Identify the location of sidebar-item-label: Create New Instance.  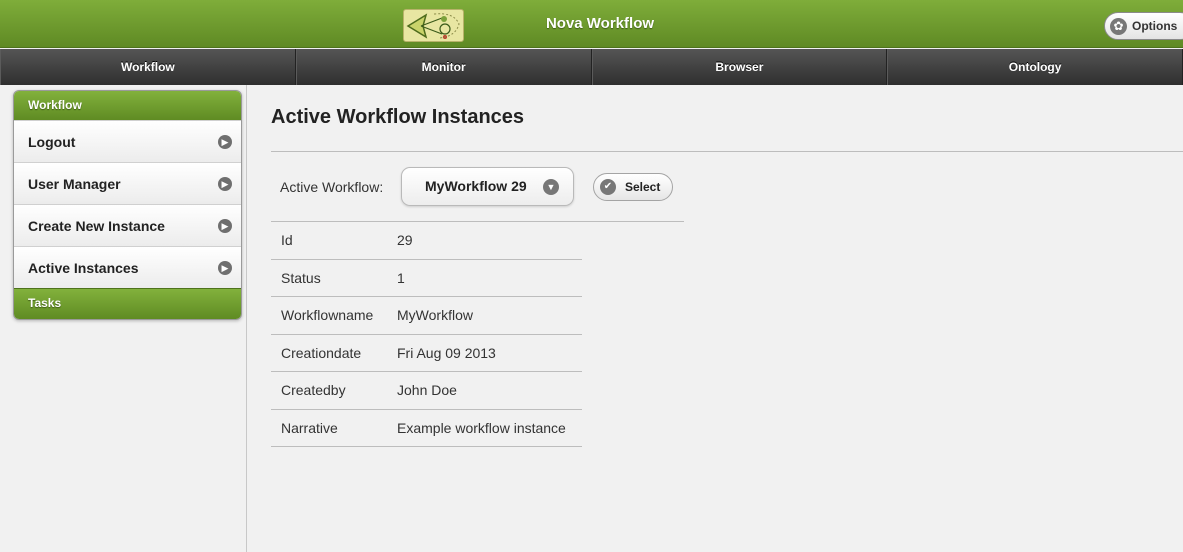
(96, 226).